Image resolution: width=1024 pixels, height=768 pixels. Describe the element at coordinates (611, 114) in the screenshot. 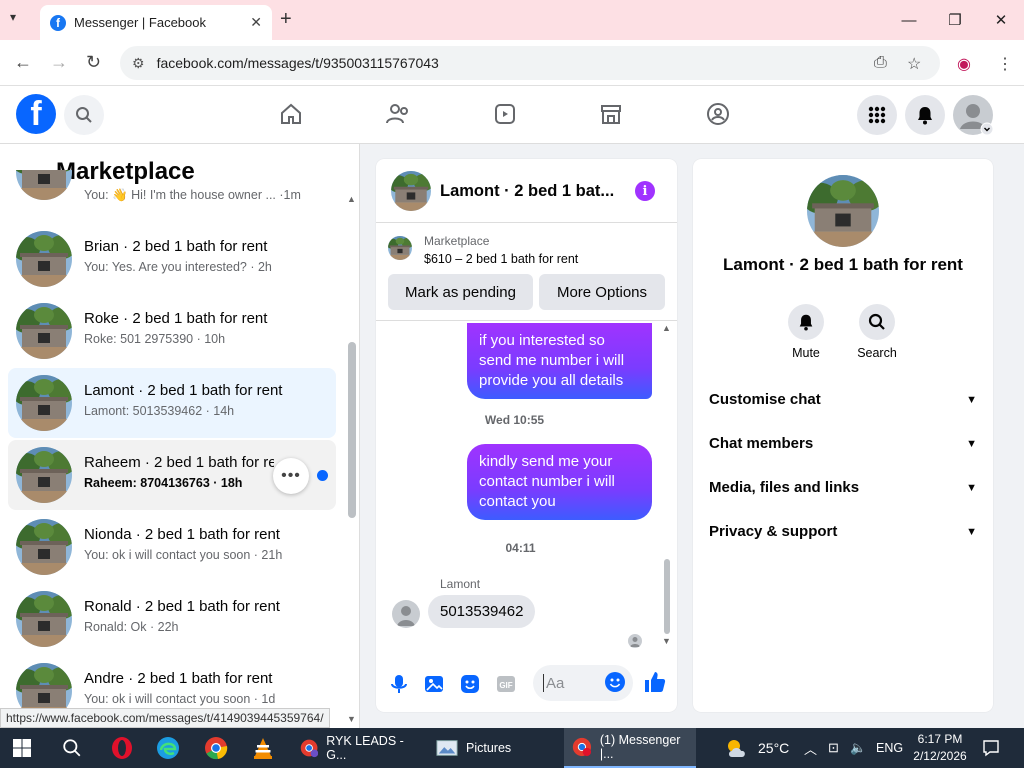

I see `marketplace-icon` at that location.